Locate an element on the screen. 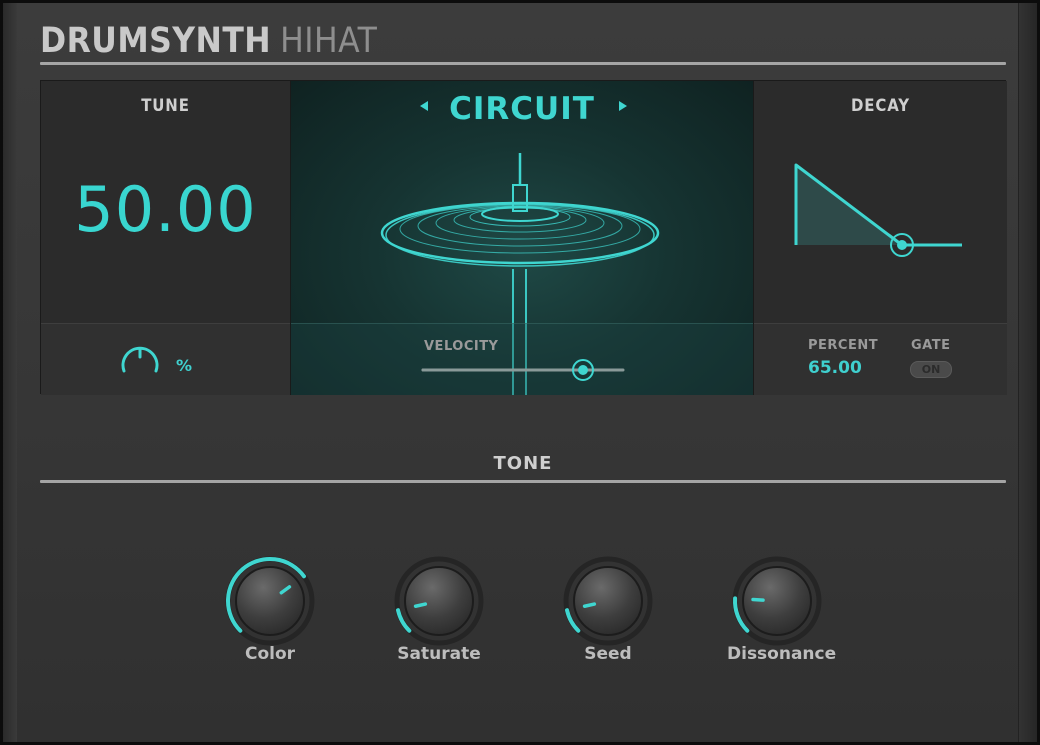  model-name: HIHAT is located at coordinates (329, 41).